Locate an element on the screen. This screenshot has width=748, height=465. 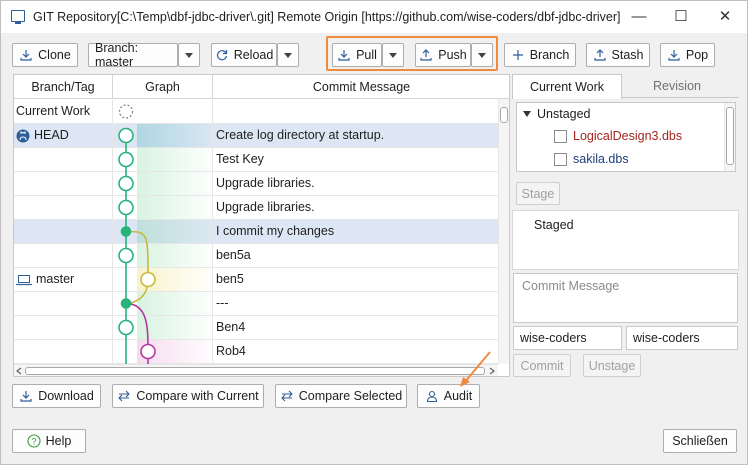
new-branch-button: Branch is located at coordinates (540, 55).